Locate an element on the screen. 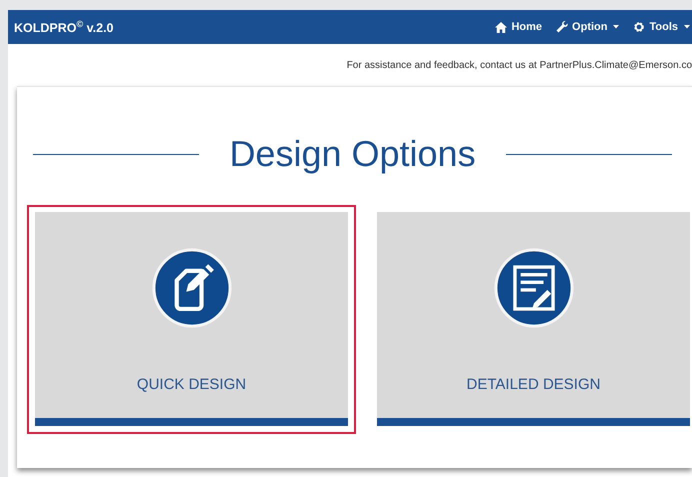 The height and width of the screenshot is (477, 692). card-label: DETAILED DESIGN is located at coordinates (533, 384).